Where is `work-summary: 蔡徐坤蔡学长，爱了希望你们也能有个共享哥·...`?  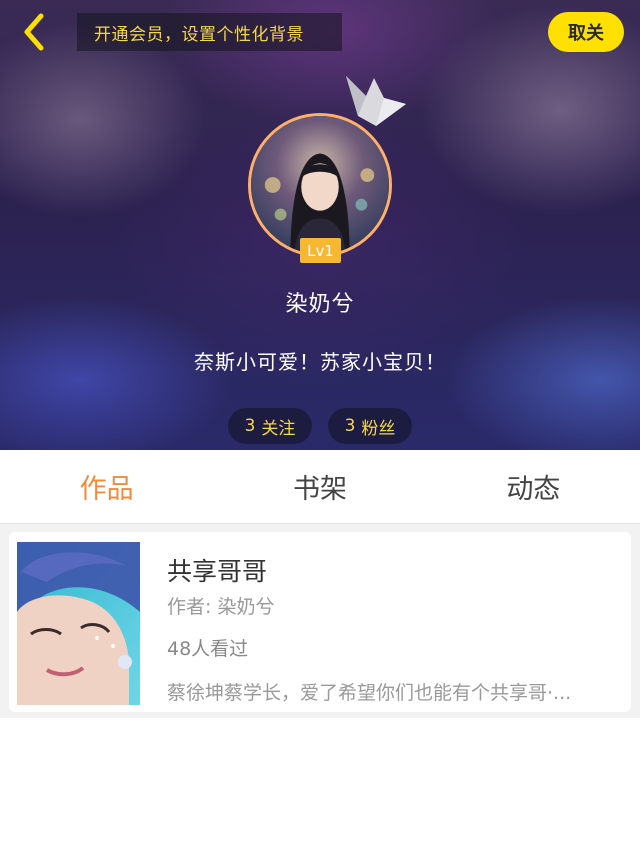 work-summary: 蔡徐坤蔡学长，爱了希望你们也能有个共享哥·... is located at coordinates (369, 693).